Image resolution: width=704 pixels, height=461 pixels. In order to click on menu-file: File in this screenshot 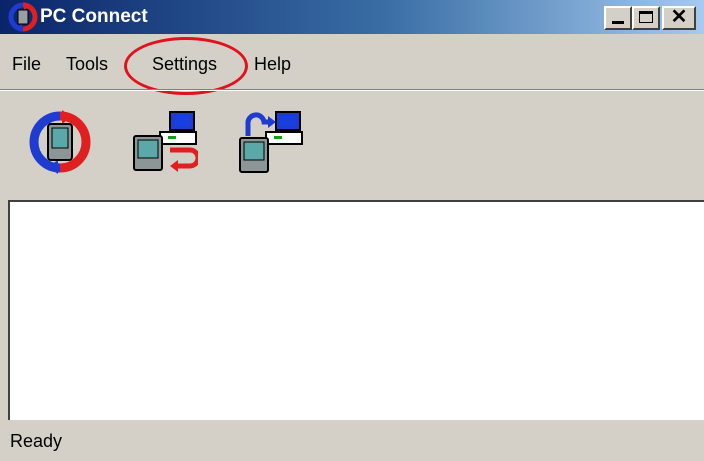, I will do `click(26, 64)`.